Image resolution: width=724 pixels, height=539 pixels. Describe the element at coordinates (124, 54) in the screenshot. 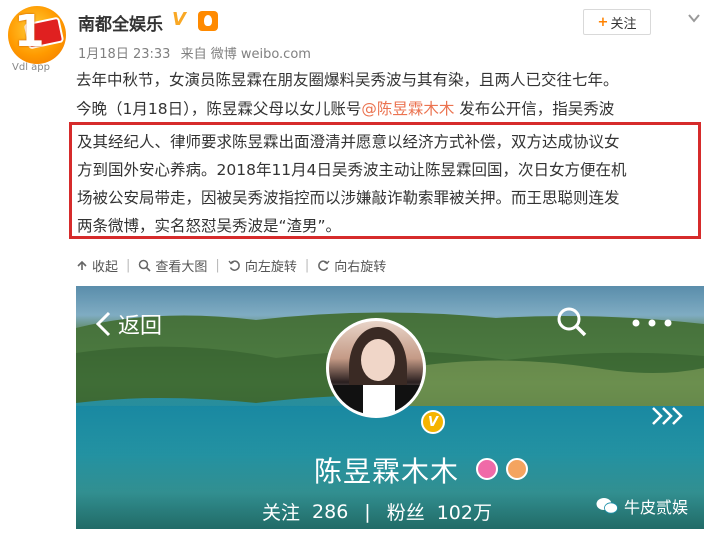

I see `post-date: 1月18日 23:33` at that location.